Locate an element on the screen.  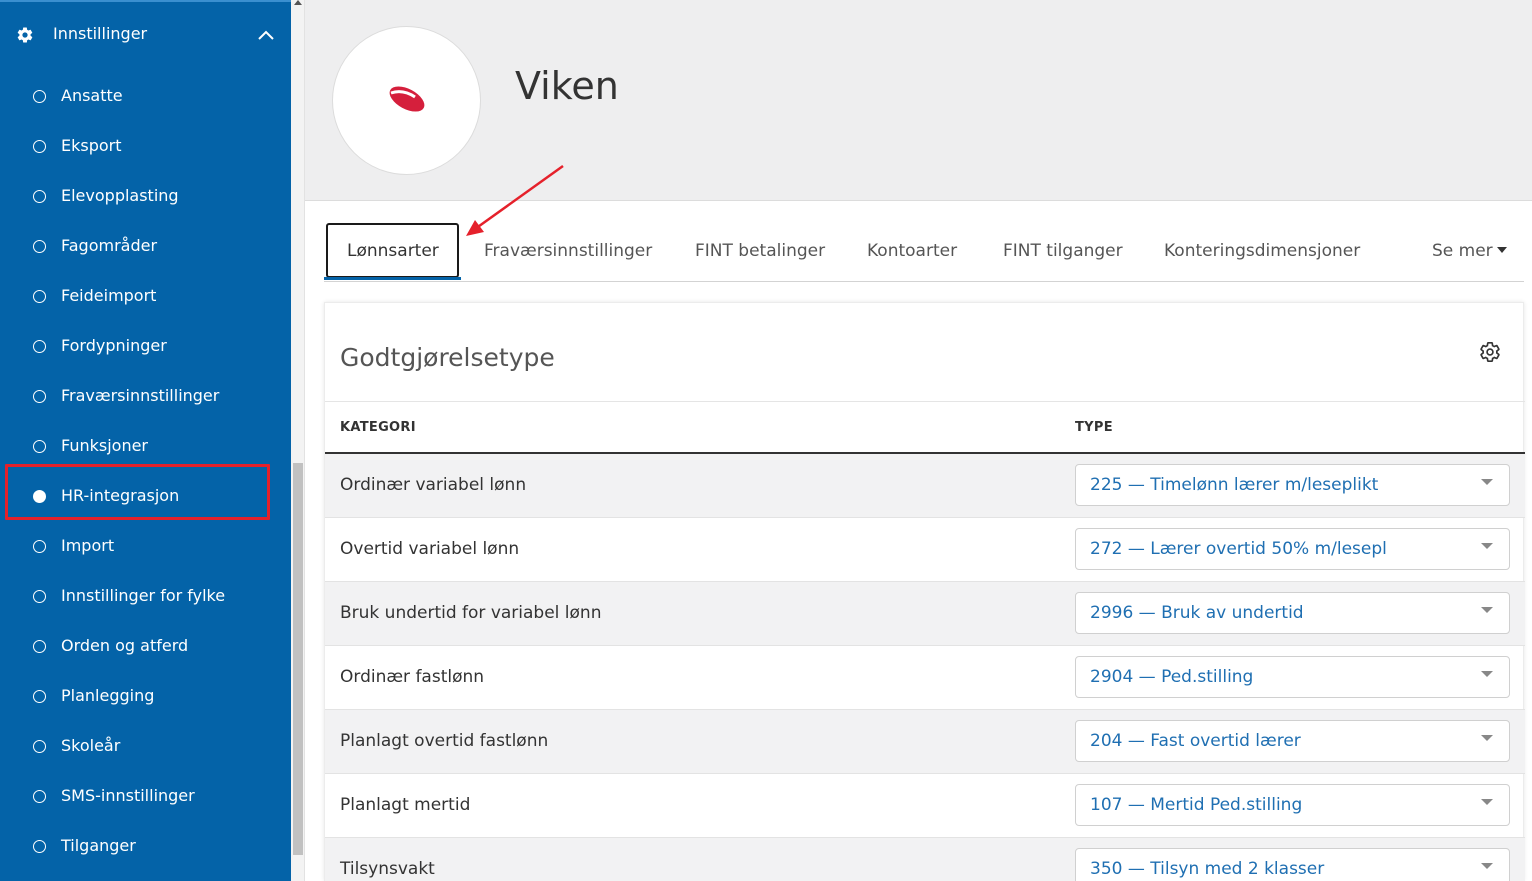
tab-fint-betalinger: FINT betalinger is located at coordinates (760, 251).